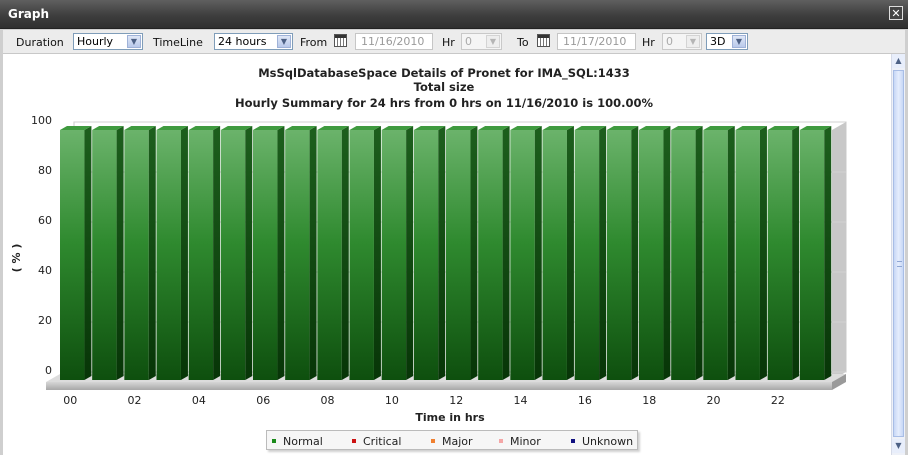  Describe the element at coordinates (898, 61) in the screenshot. I see `scroll-up-icon: ▲` at that location.